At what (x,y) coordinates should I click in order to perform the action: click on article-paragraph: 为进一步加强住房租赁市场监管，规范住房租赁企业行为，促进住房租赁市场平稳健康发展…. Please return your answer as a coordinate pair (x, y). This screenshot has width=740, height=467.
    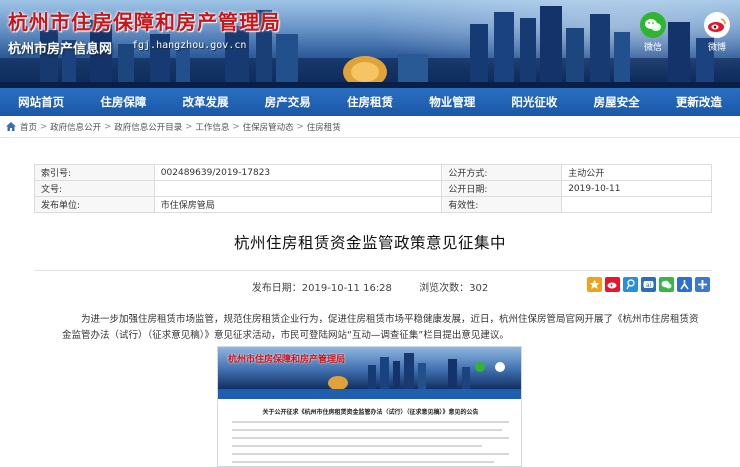
    Looking at the image, I should click on (380, 327).